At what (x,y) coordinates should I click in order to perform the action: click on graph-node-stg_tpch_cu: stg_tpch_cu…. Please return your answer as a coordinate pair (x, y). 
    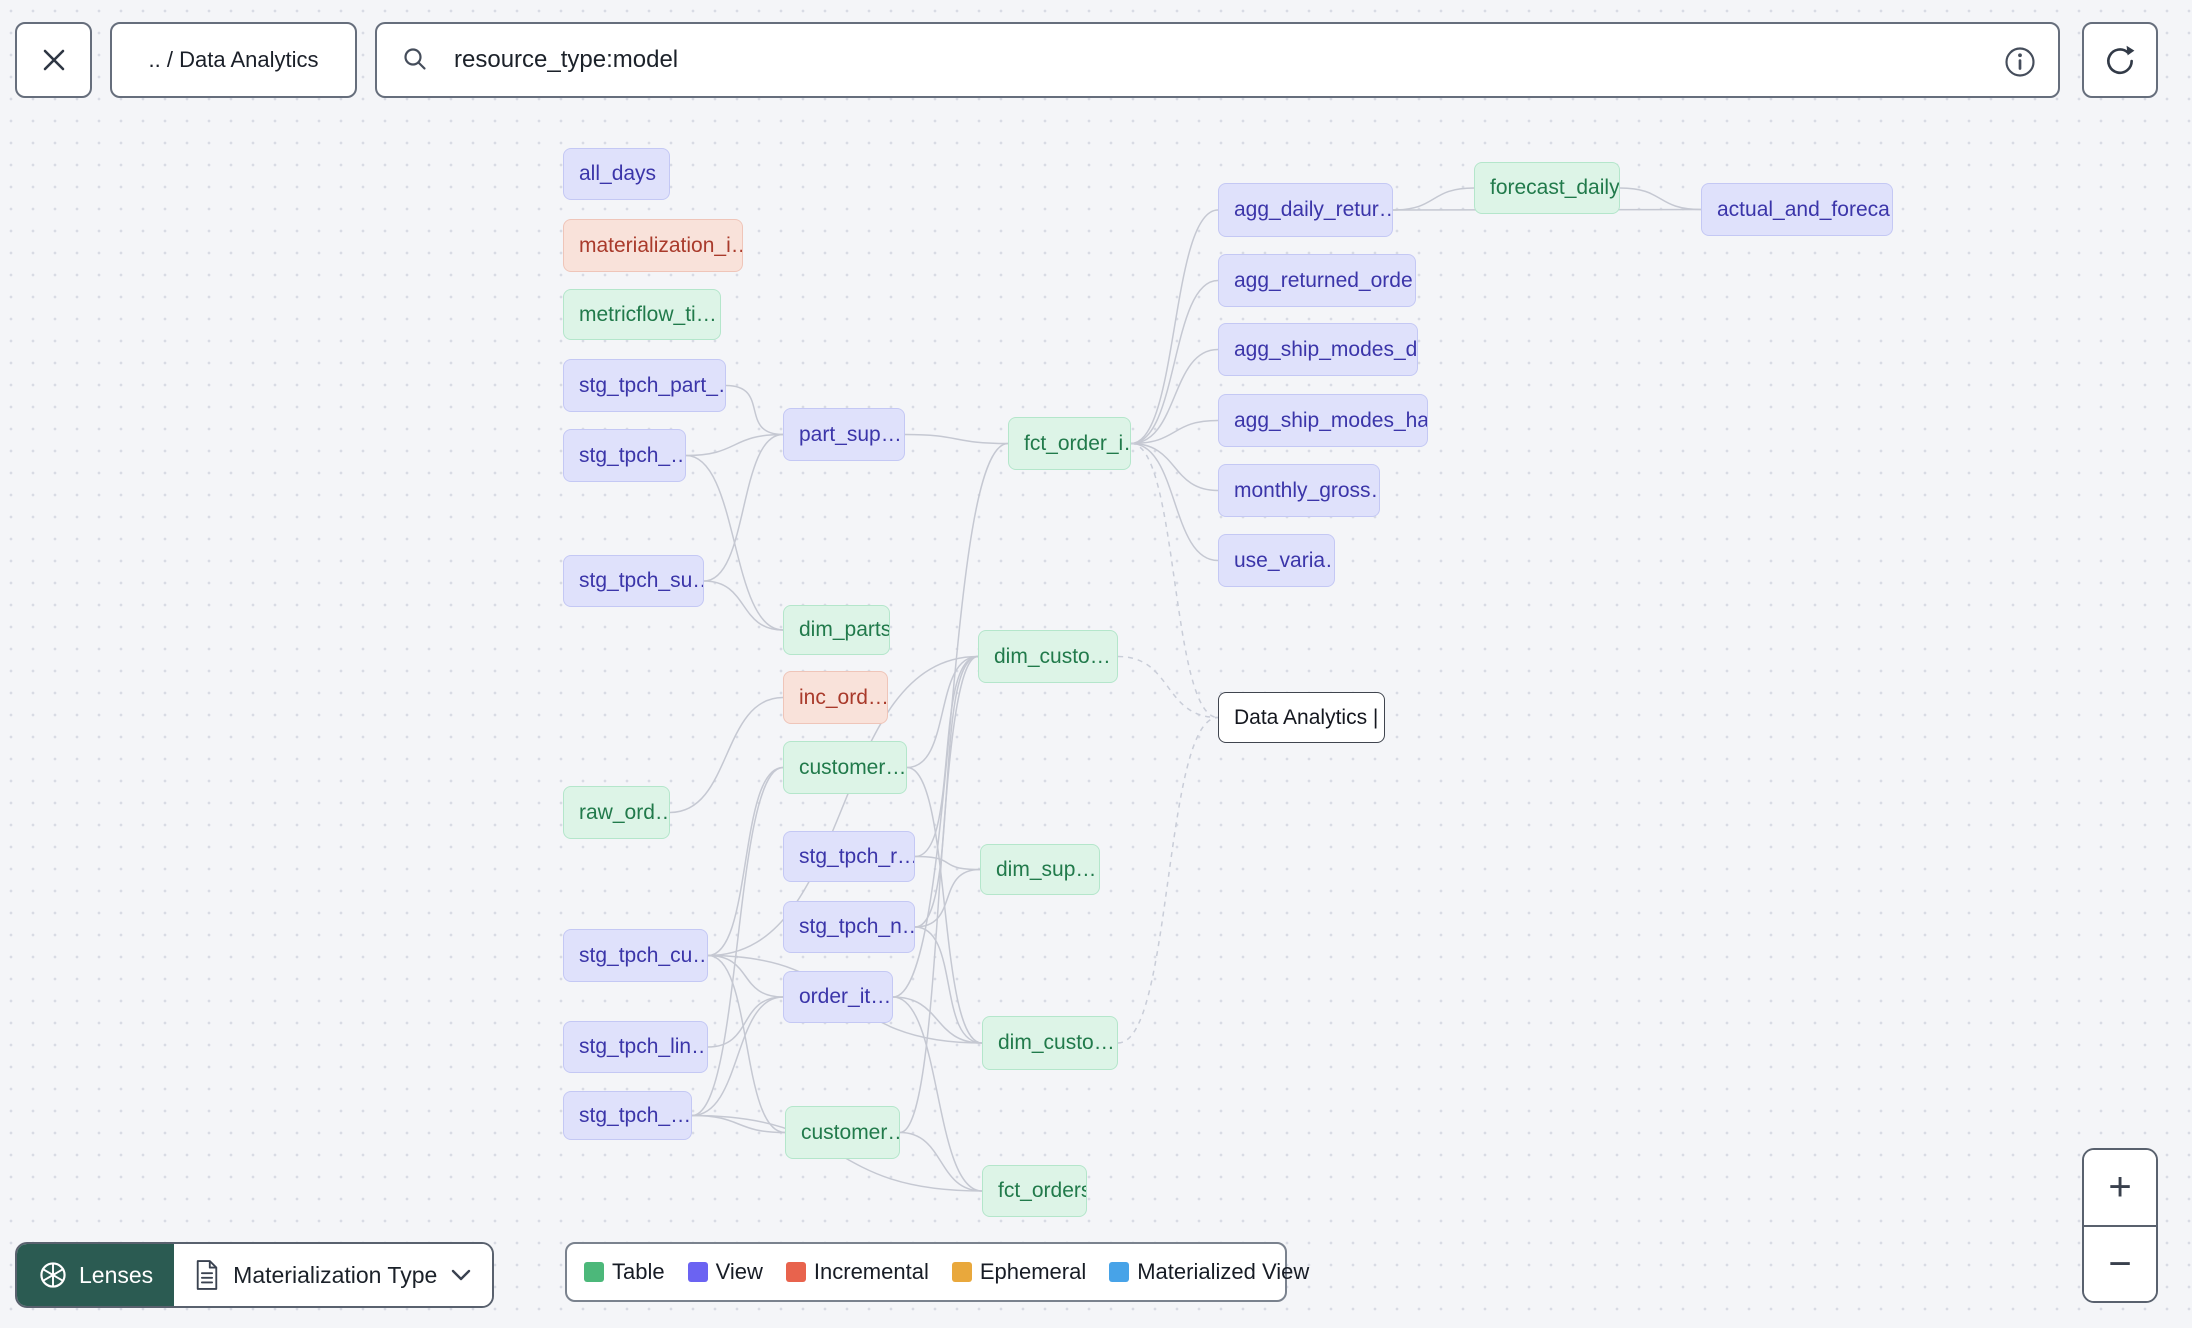
    Looking at the image, I should click on (635, 955).